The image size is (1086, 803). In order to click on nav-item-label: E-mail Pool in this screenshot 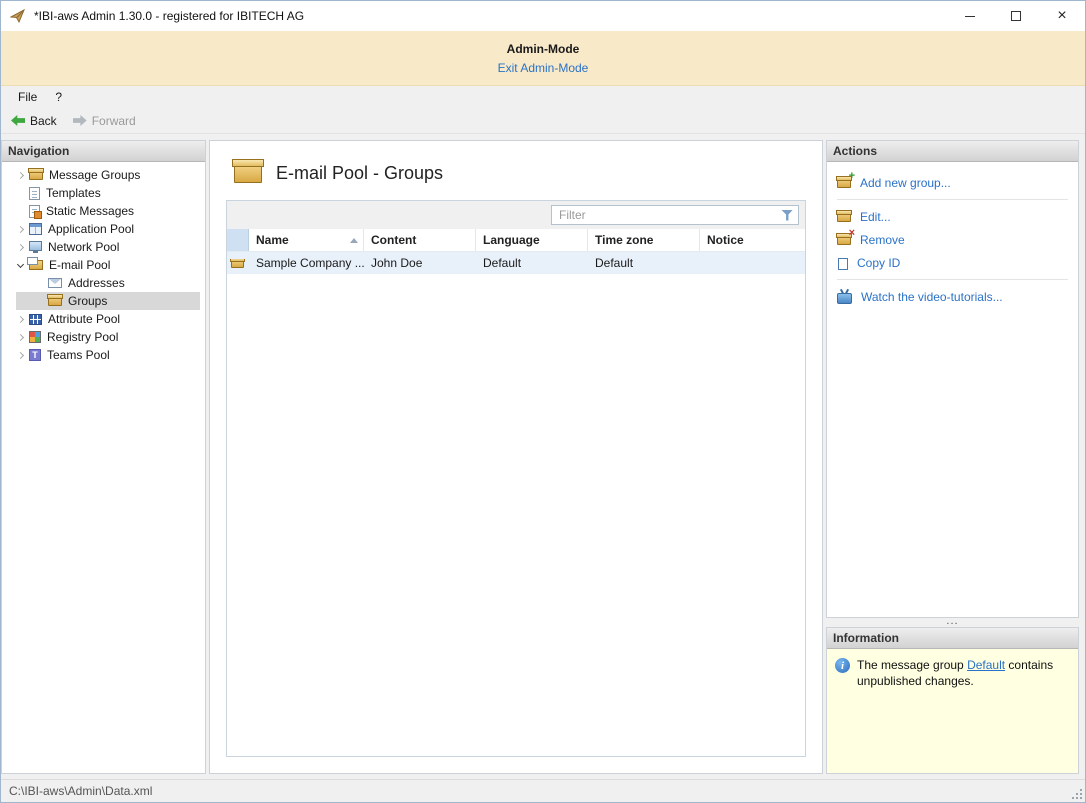, I will do `click(80, 265)`.